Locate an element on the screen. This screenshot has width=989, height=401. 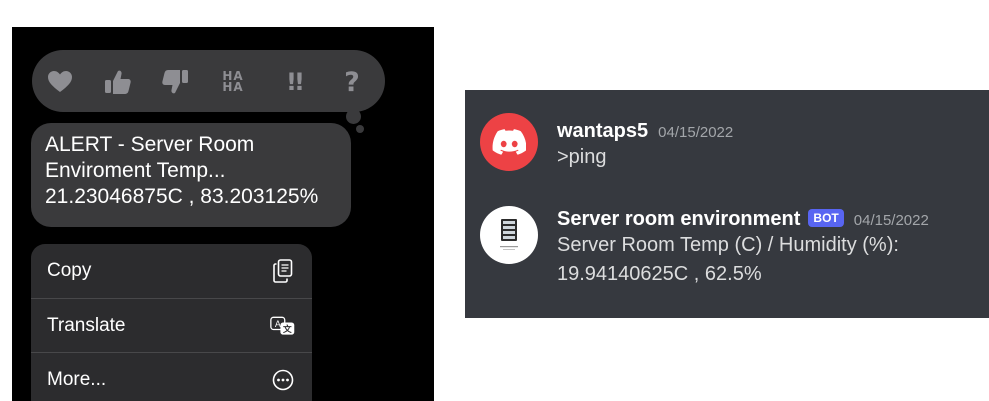
translate-icon: A 文 is located at coordinates (283, 326).